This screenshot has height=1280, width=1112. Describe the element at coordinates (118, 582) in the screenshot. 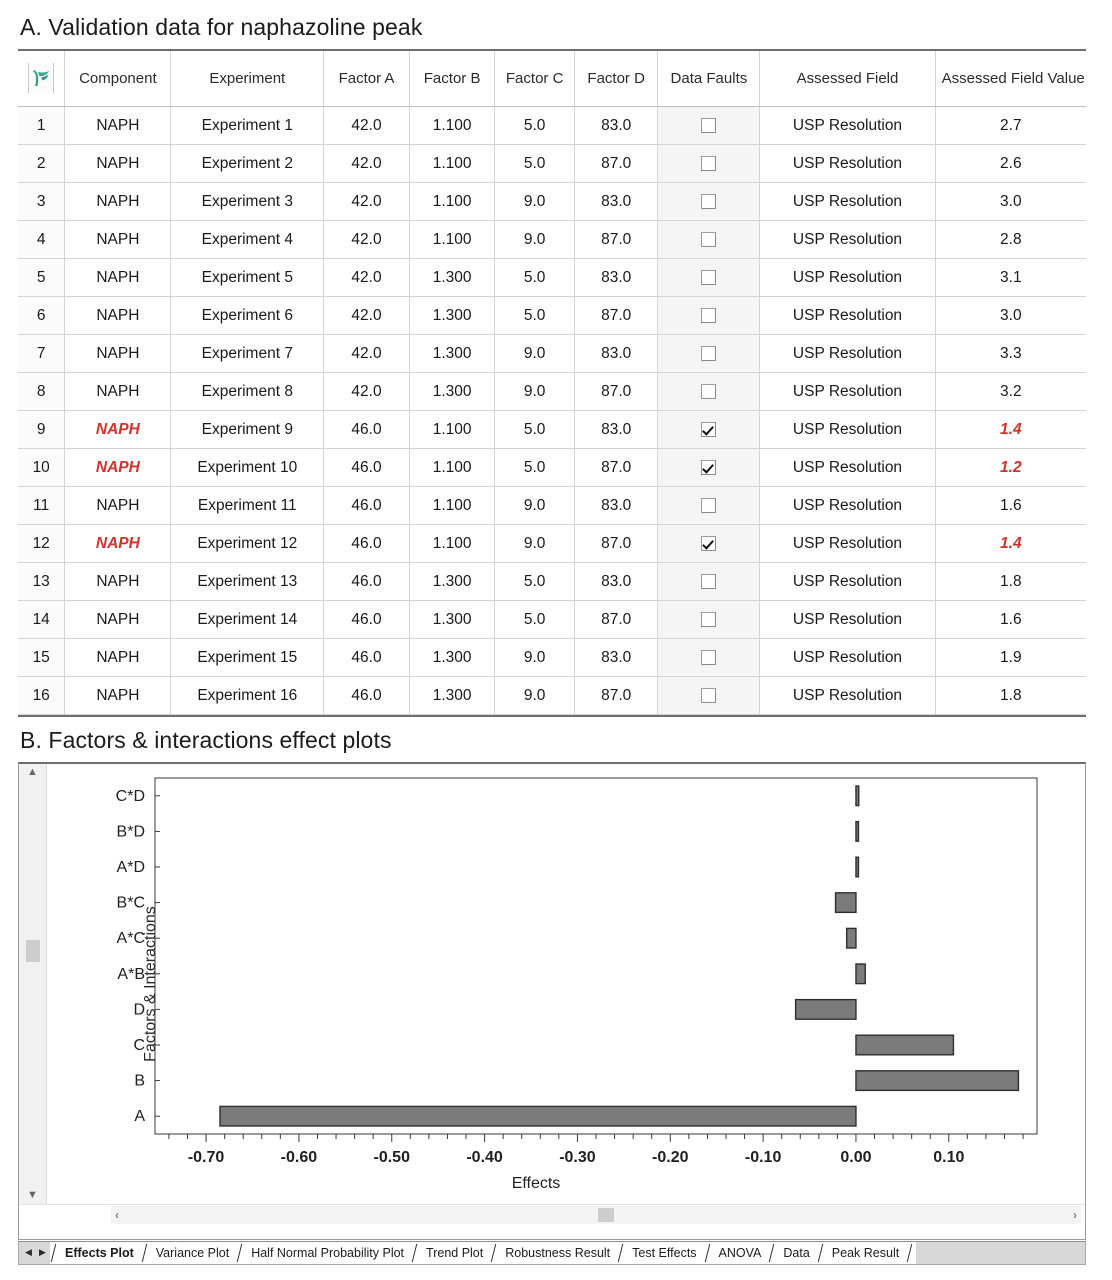

I see `cell-component: NAPH` at that location.